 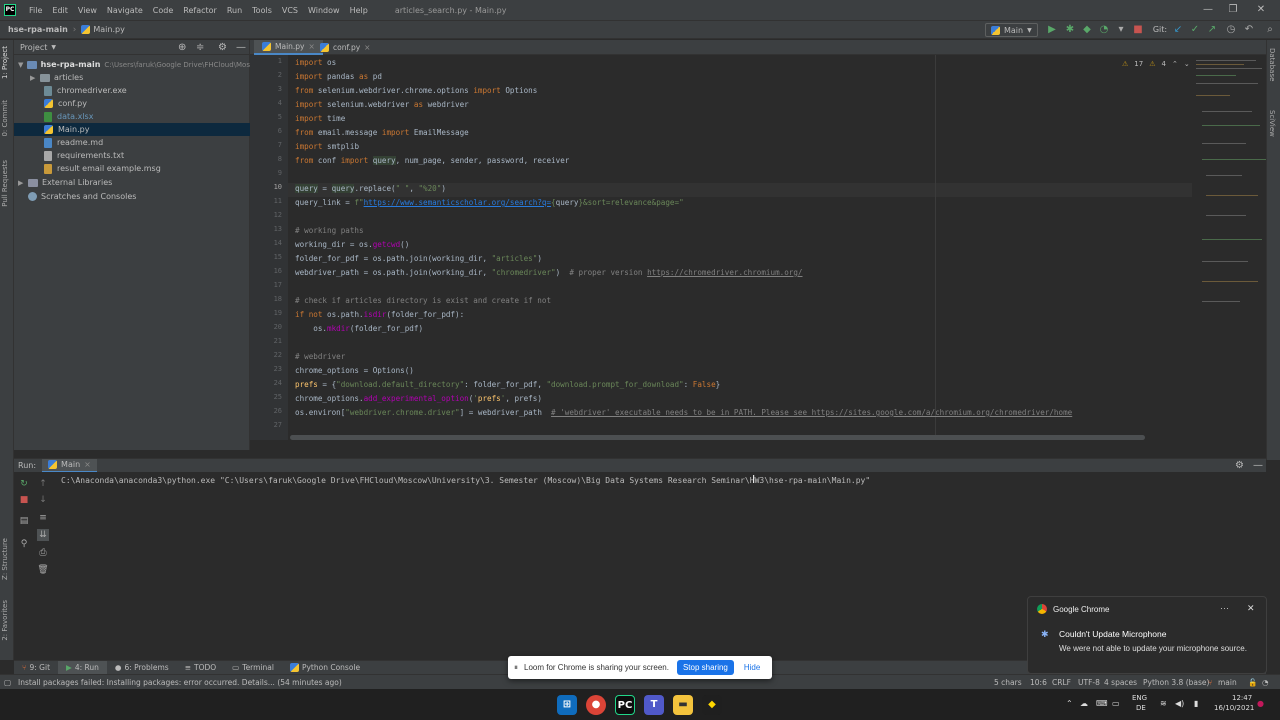 I want to click on line-number: 11, so click(x=267, y=201).